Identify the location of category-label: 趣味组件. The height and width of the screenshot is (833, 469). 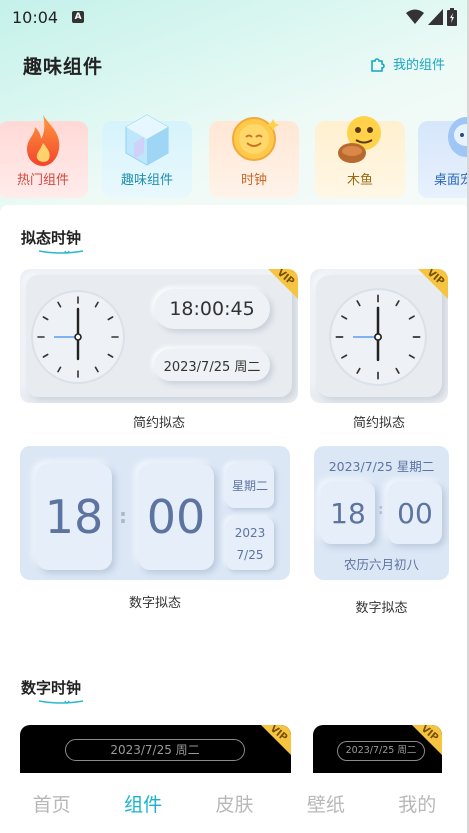
(146, 180).